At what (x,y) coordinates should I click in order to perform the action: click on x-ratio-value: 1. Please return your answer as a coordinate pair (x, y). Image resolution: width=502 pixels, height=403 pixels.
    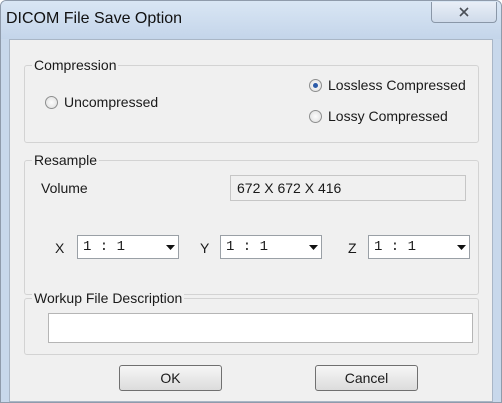
    Looking at the image, I should click on (104, 247).